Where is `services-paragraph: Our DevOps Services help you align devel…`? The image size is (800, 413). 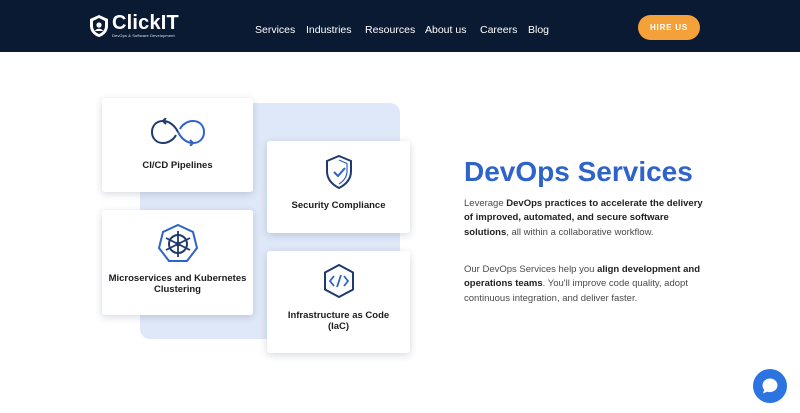
services-paragraph: Our DevOps Services help you align devel… is located at coordinates (584, 284).